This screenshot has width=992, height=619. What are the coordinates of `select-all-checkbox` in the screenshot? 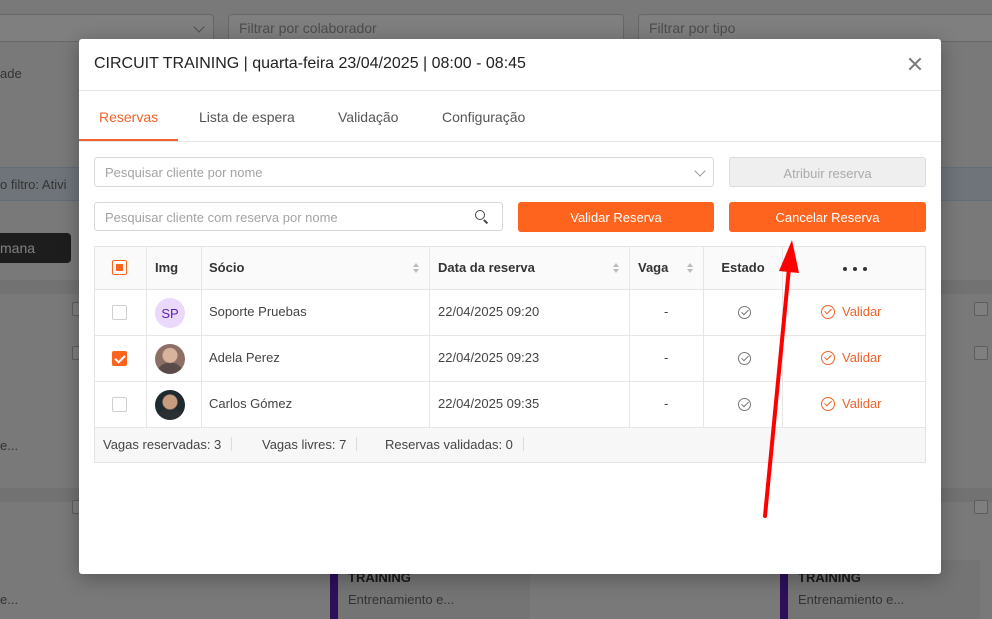 It's located at (119, 267).